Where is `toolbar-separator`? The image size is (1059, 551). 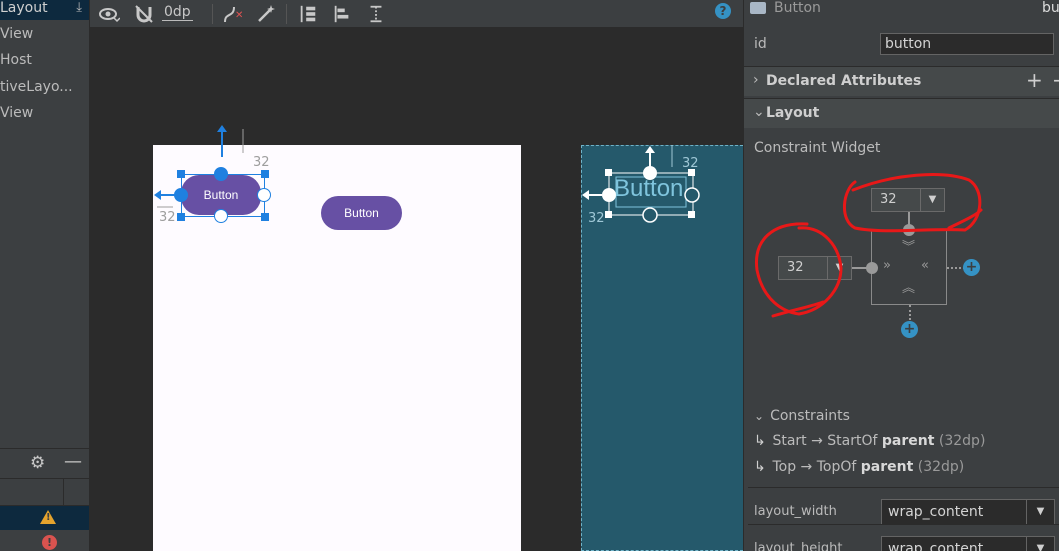 toolbar-separator is located at coordinates (212, 14).